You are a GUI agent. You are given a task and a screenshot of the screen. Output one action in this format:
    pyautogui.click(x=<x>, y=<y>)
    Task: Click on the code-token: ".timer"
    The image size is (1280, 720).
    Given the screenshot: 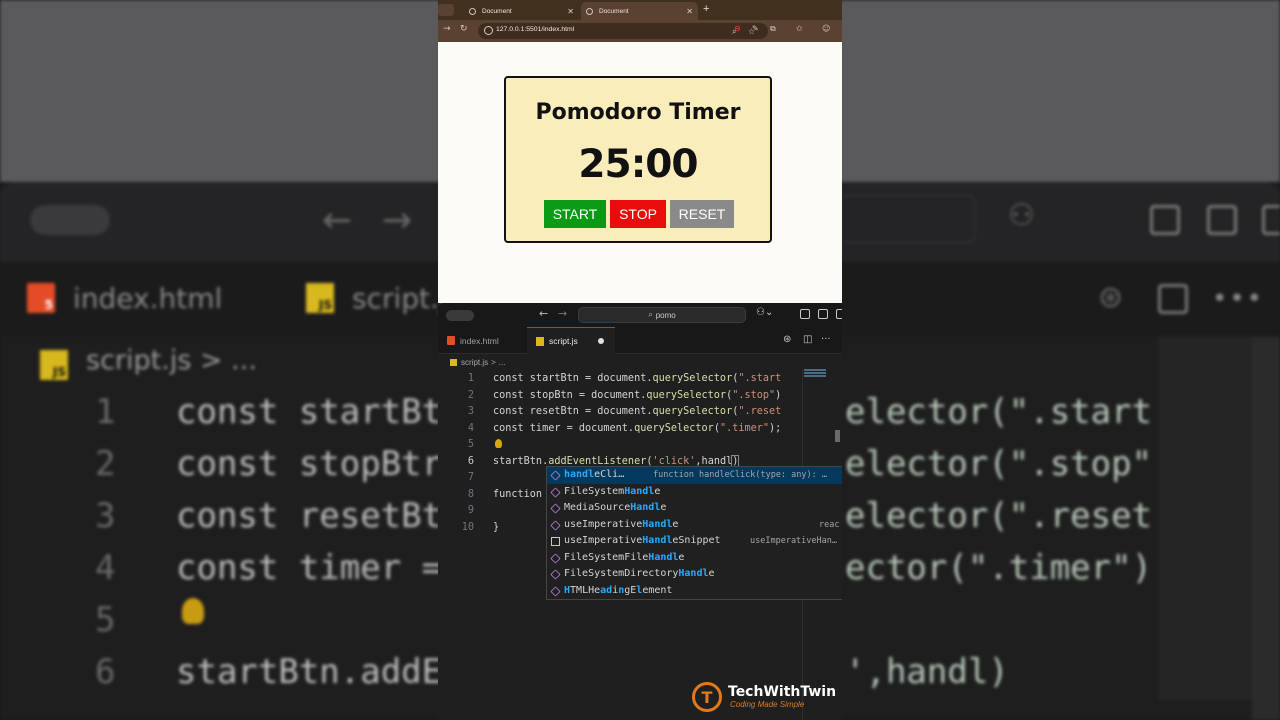 What is the action you would take?
    pyautogui.click(x=744, y=428)
    